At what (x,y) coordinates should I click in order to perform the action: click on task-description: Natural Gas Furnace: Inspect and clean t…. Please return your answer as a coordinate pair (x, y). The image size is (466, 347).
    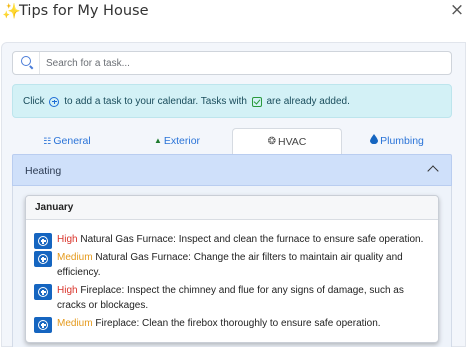
    Looking at the image, I should click on (252, 239).